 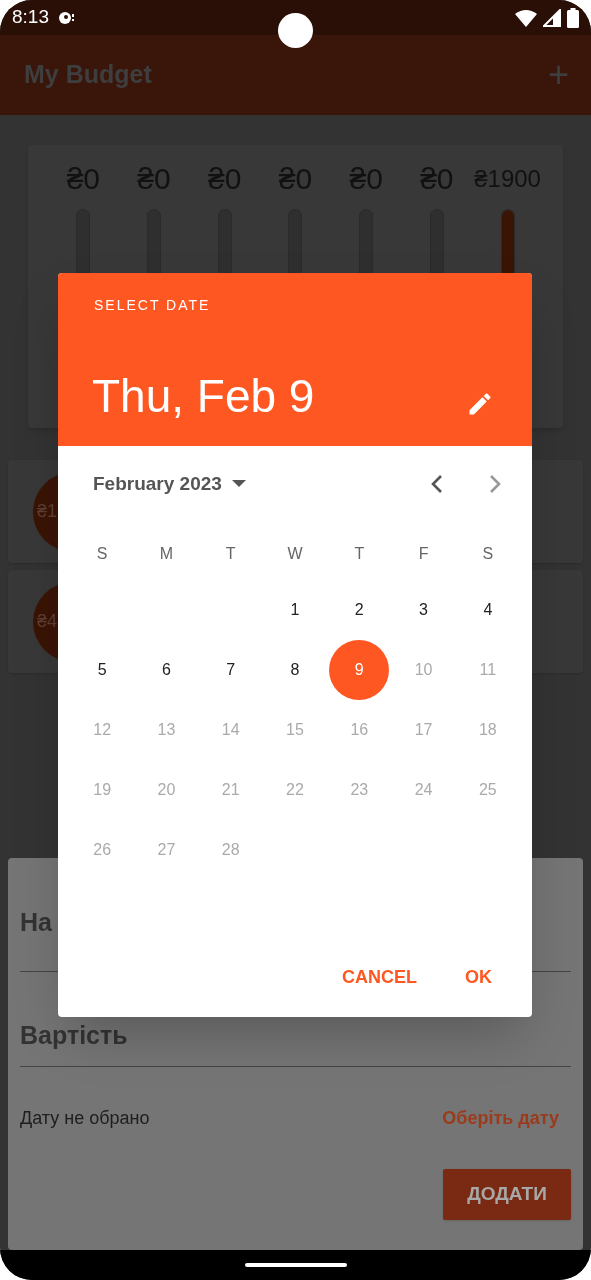 What do you see at coordinates (238, 484) in the screenshot?
I see `dropdown-caret-icon` at bounding box center [238, 484].